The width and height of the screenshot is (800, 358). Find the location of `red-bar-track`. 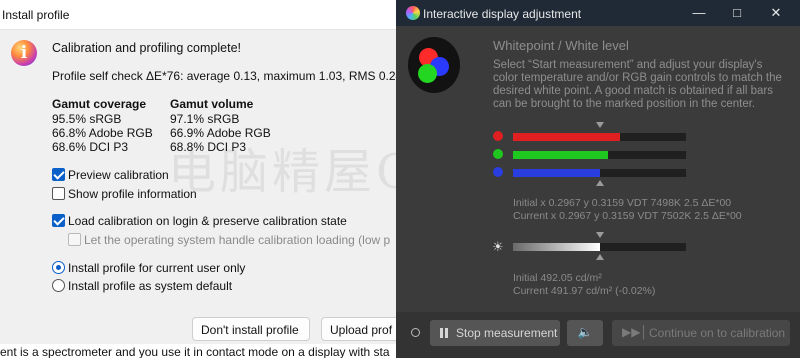

red-bar-track is located at coordinates (599, 137).